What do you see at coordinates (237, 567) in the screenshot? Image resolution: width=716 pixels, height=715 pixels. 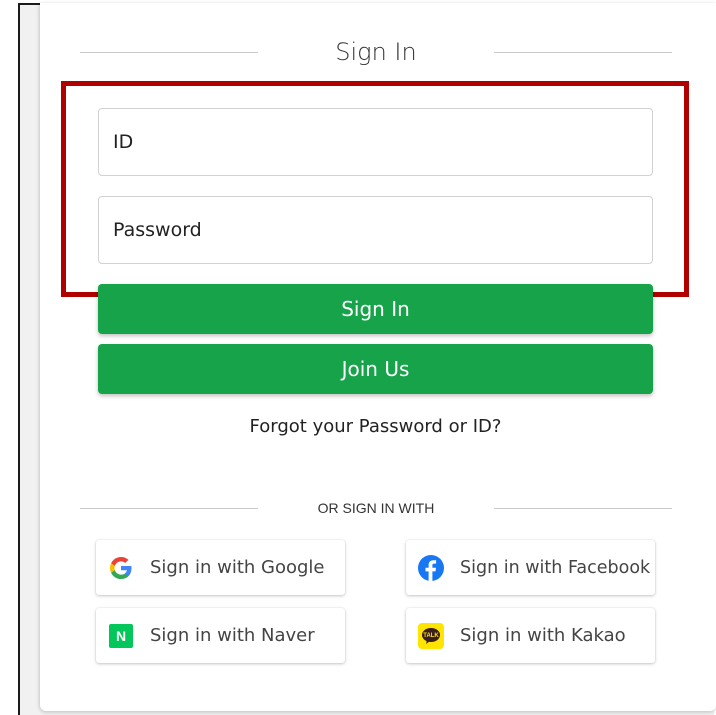 I see `google-label: Sign in with Google` at bounding box center [237, 567].